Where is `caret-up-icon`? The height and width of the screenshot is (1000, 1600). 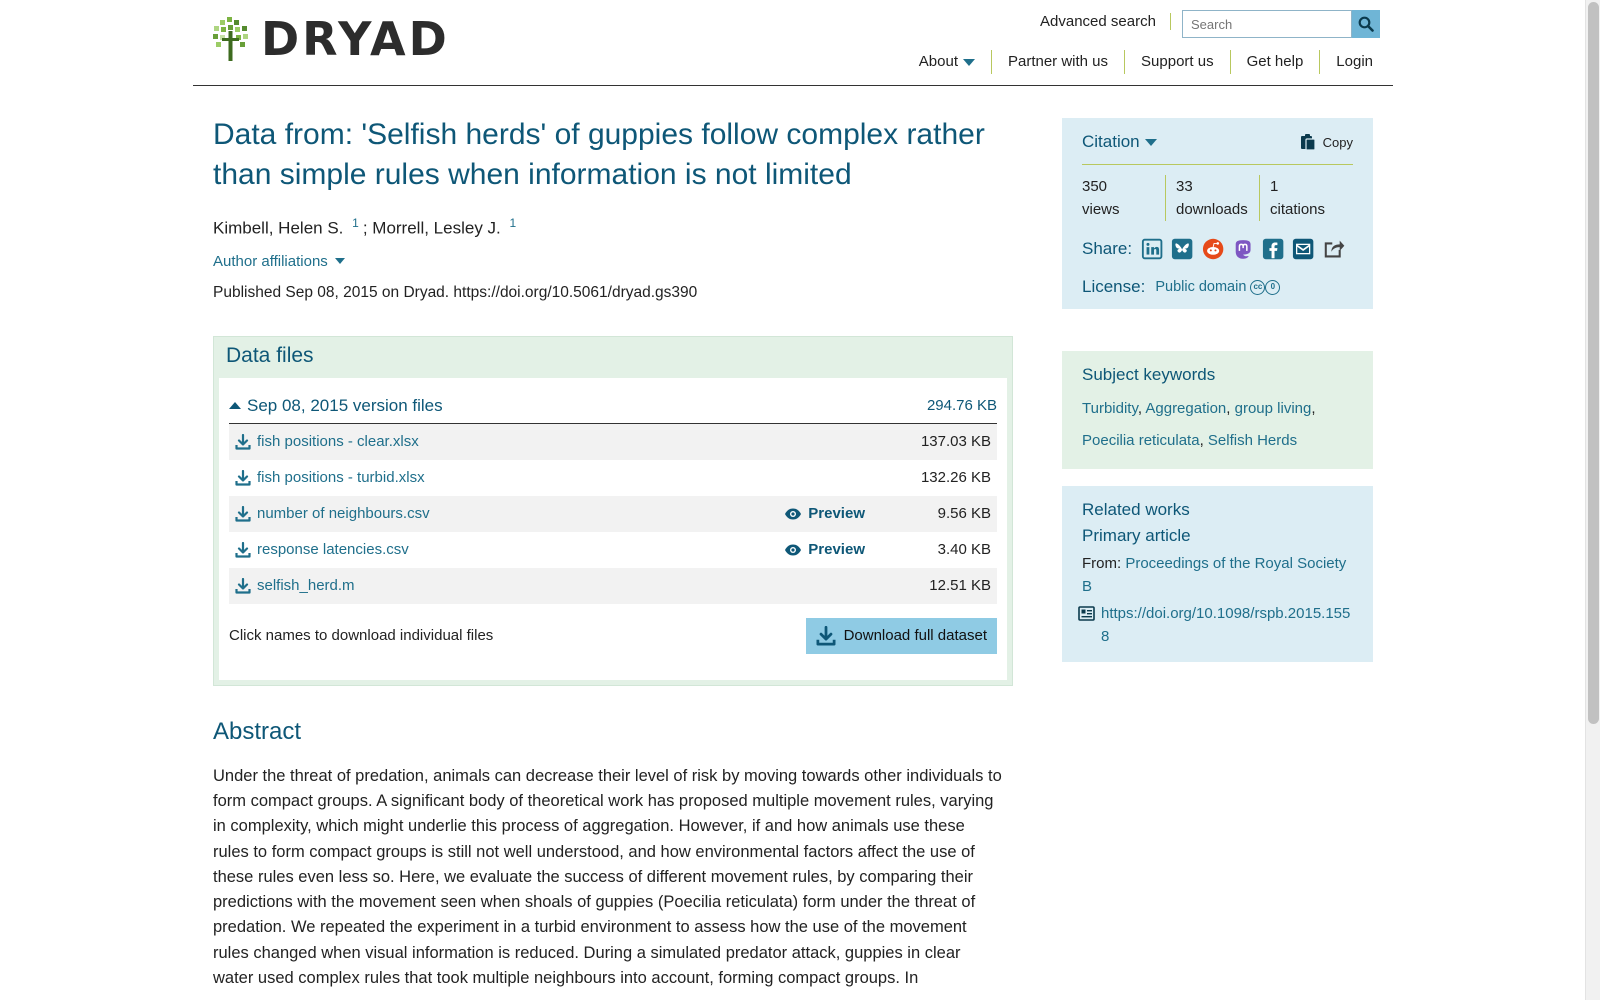
caret-up-icon is located at coordinates (235, 406).